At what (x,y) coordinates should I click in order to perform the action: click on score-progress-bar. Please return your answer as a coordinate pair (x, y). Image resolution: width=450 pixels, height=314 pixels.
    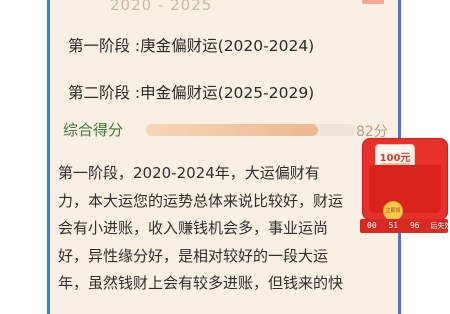
    Looking at the image, I should click on (251, 130).